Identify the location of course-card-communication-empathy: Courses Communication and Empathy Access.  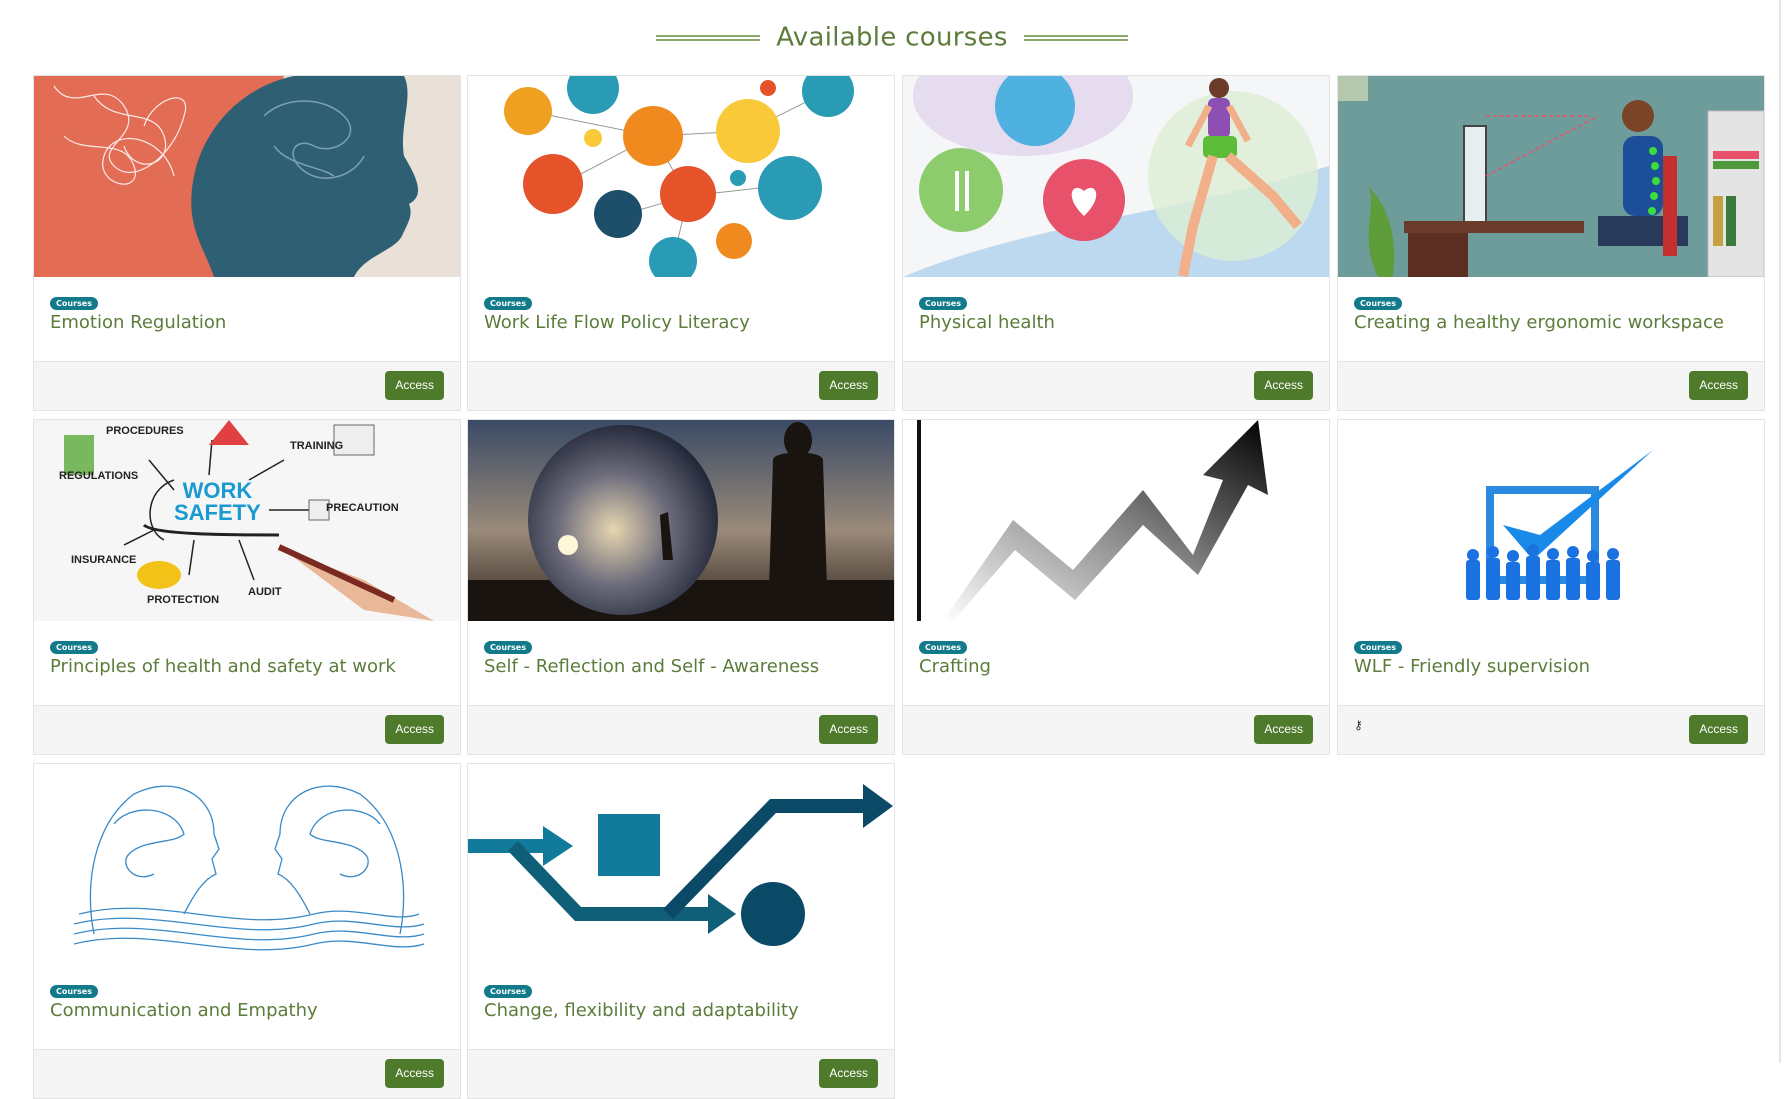
(247, 931).